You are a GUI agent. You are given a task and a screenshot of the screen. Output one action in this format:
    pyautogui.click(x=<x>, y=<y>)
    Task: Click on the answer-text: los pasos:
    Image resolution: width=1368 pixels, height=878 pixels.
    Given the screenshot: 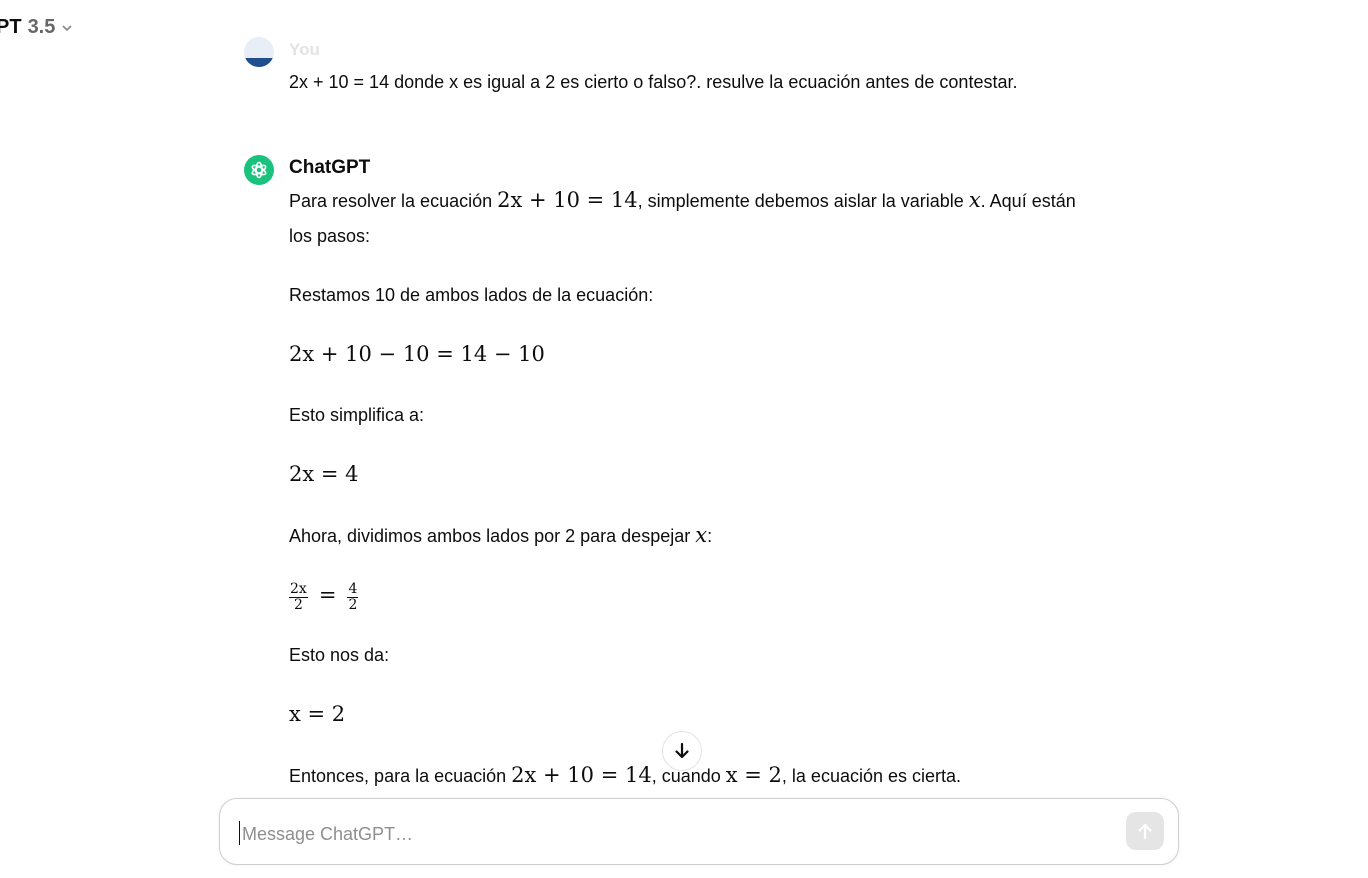 What is the action you would take?
    pyautogui.click(x=330, y=236)
    